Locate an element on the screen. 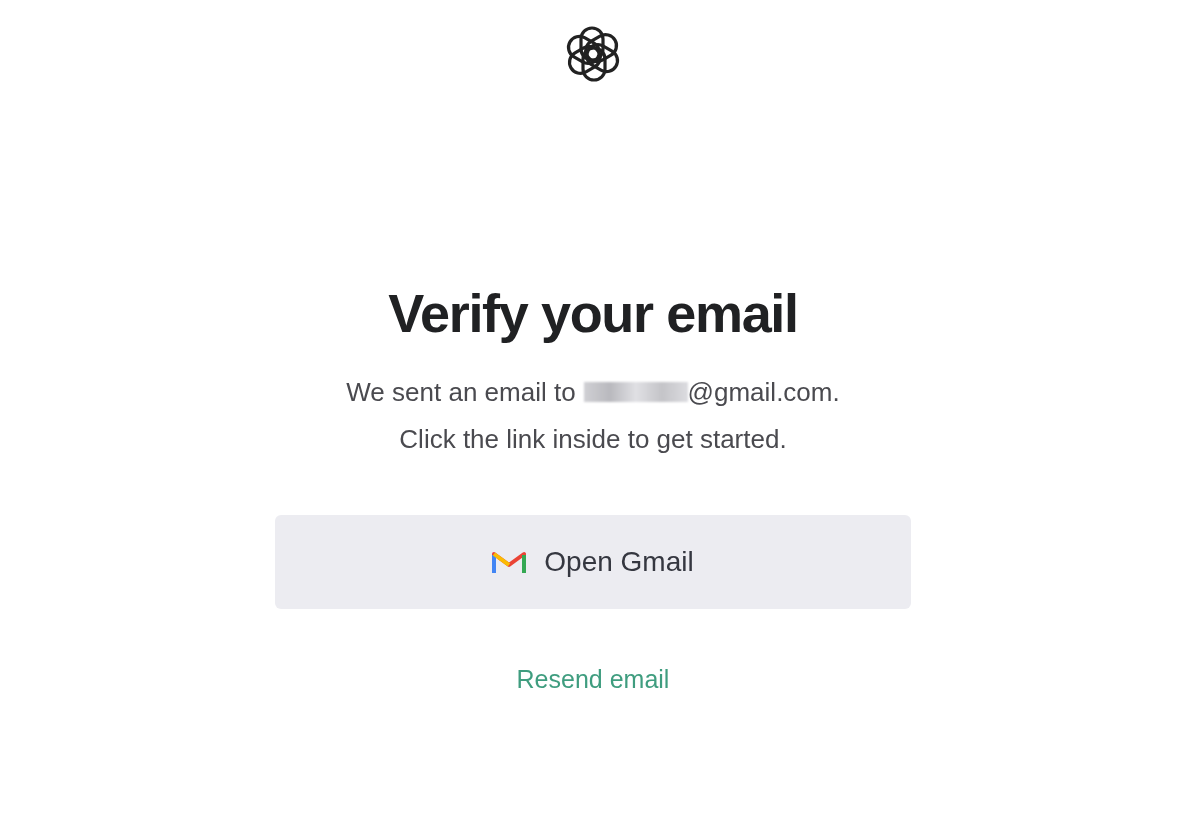 Image resolution: width=1186 pixels, height=814 pixels. gmail-icon is located at coordinates (509, 562).